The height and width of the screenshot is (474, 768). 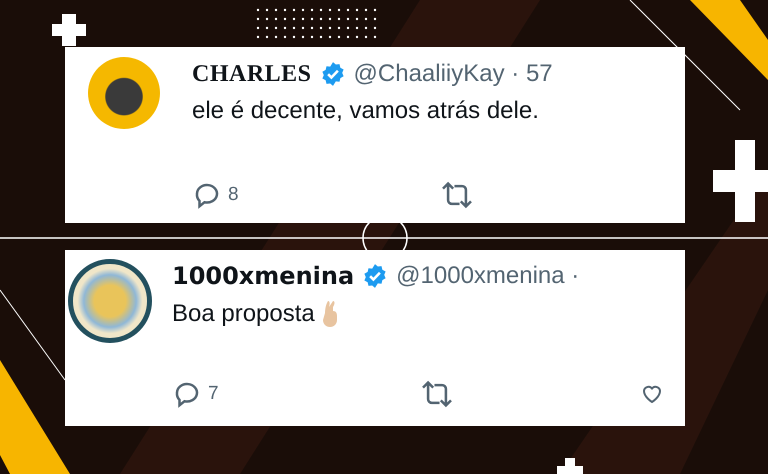 What do you see at coordinates (263, 276) in the screenshot?
I see `display-name: 1000xmenina` at bounding box center [263, 276].